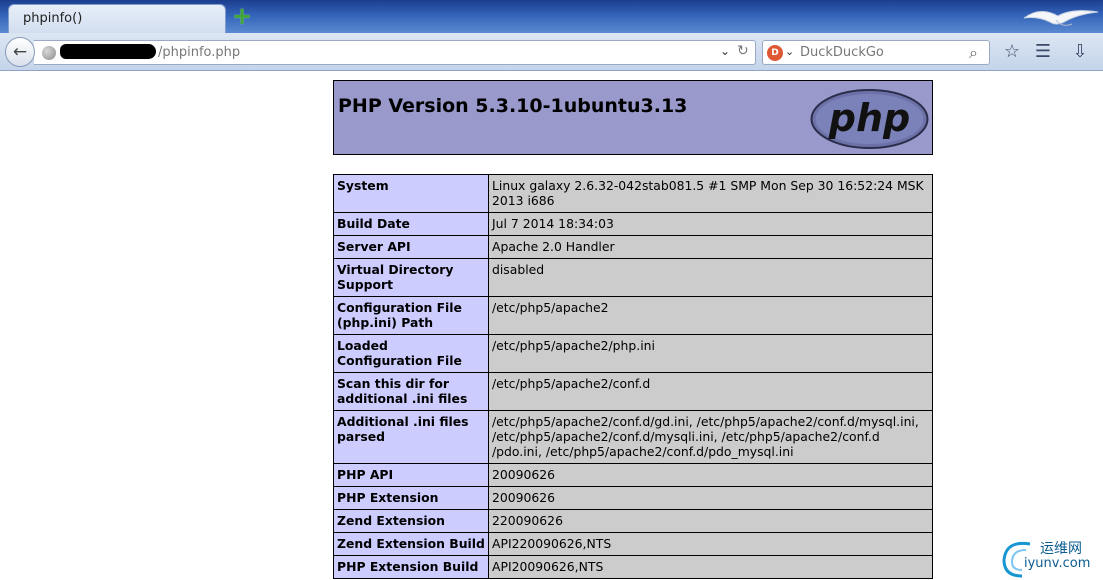  I want to click on row-label: Virtual Directory Support, so click(411, 277).